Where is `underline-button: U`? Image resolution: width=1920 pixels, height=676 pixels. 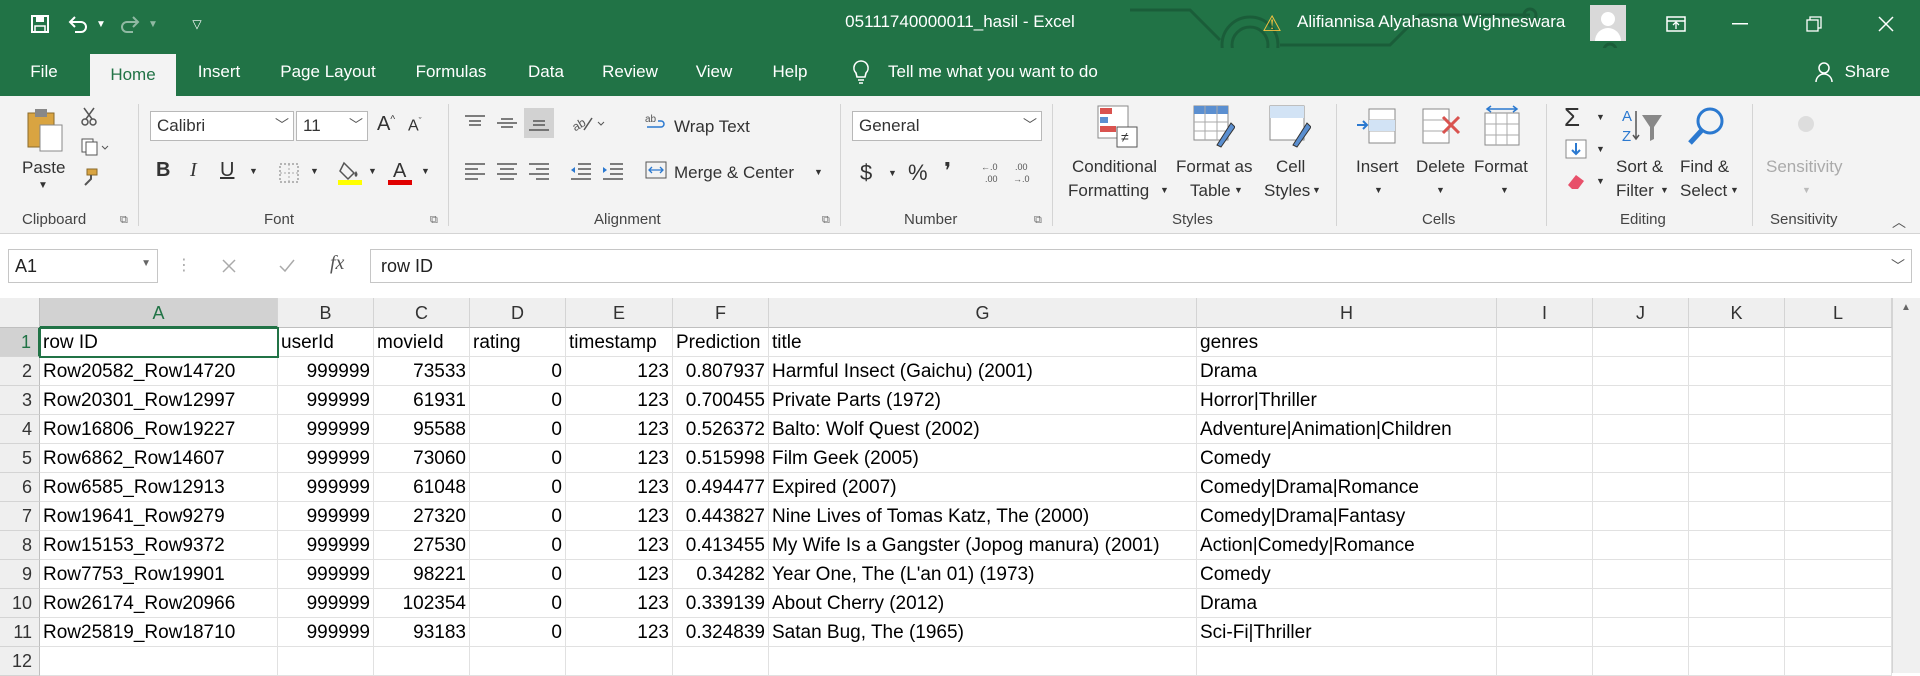
underline-button: U is located at coordinates (227, 170).